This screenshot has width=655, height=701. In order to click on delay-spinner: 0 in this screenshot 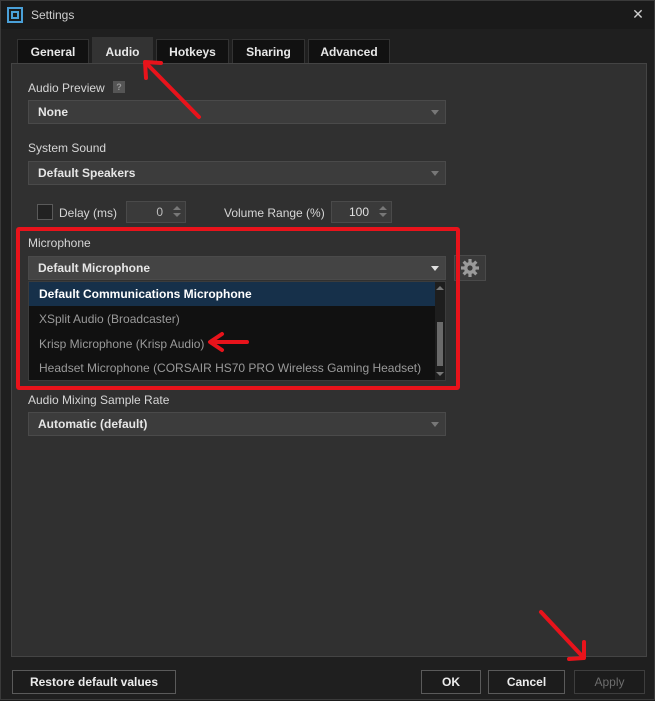, I will do `click(156, 212)`.